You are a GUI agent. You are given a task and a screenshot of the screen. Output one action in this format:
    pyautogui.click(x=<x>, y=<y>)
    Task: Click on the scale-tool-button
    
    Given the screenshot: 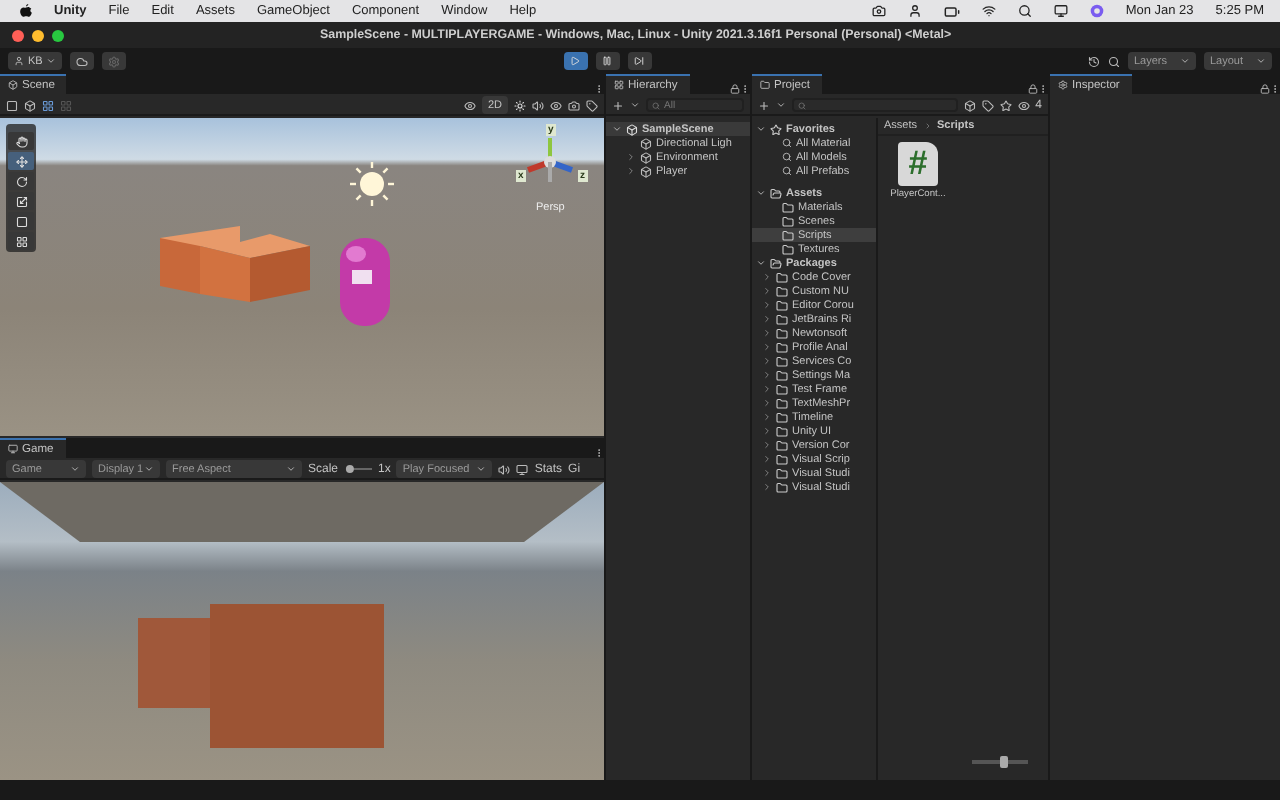 What is the action you would take?
    pyautogui.click(x=21, y=201)
    